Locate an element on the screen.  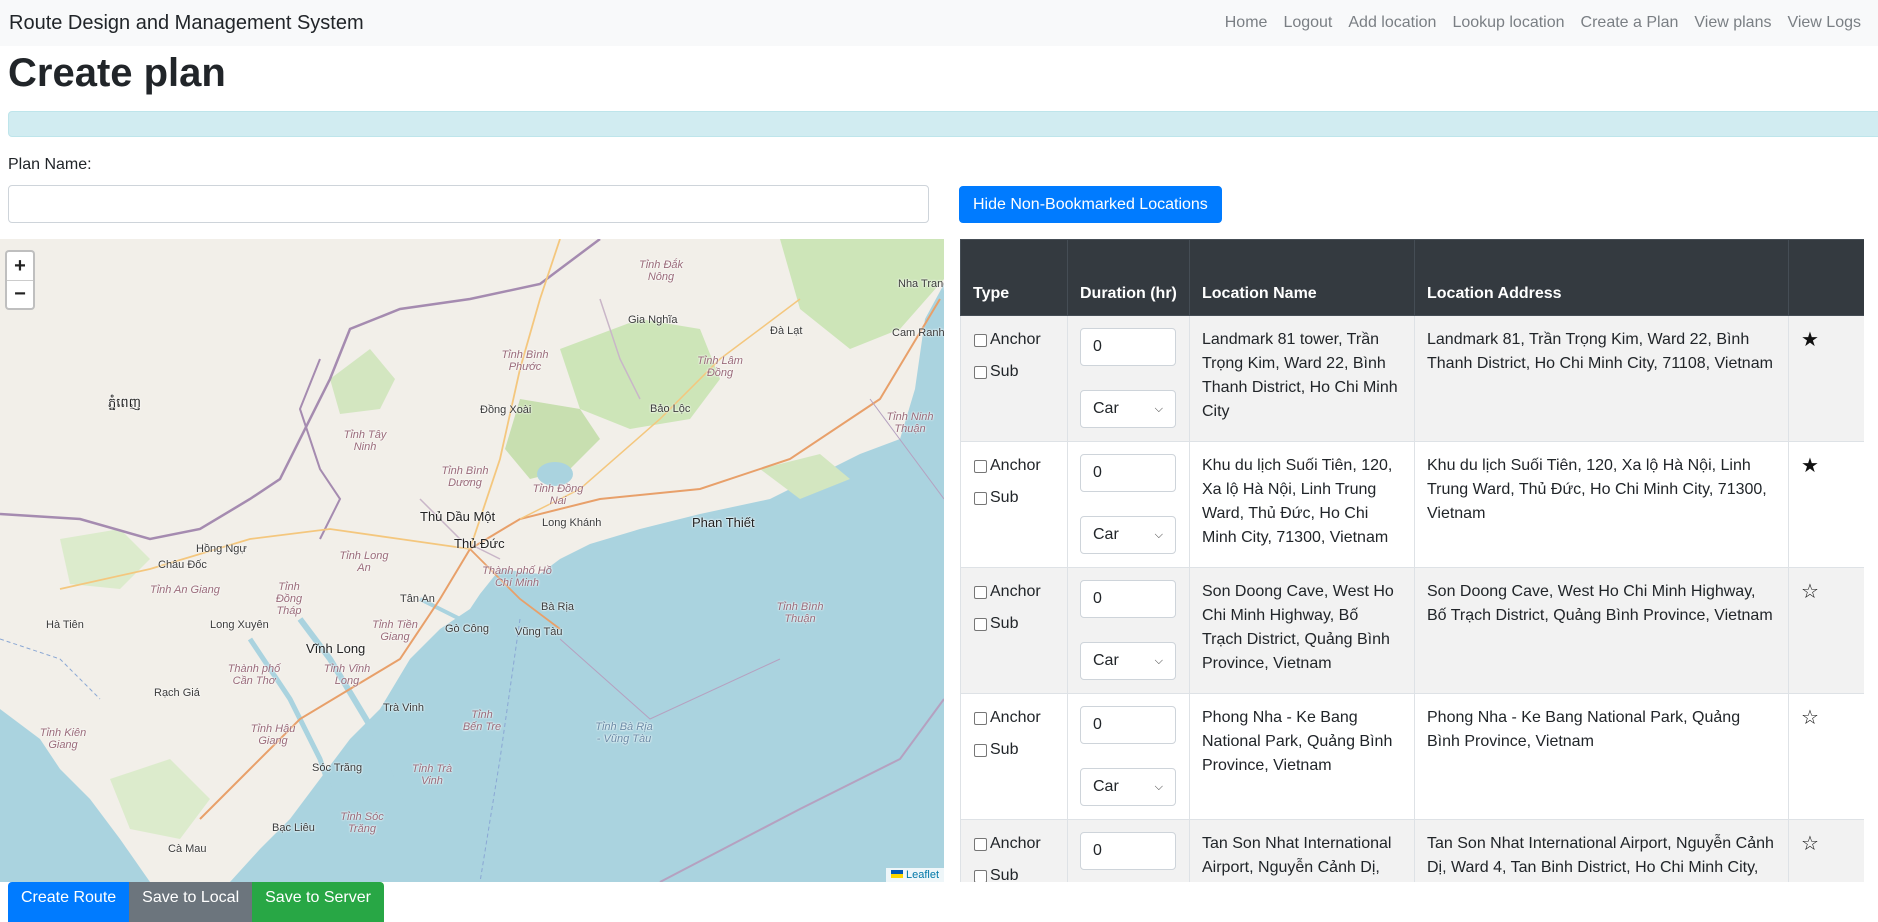
map-attribution: Leaflet is located at coordinates (914, 875).